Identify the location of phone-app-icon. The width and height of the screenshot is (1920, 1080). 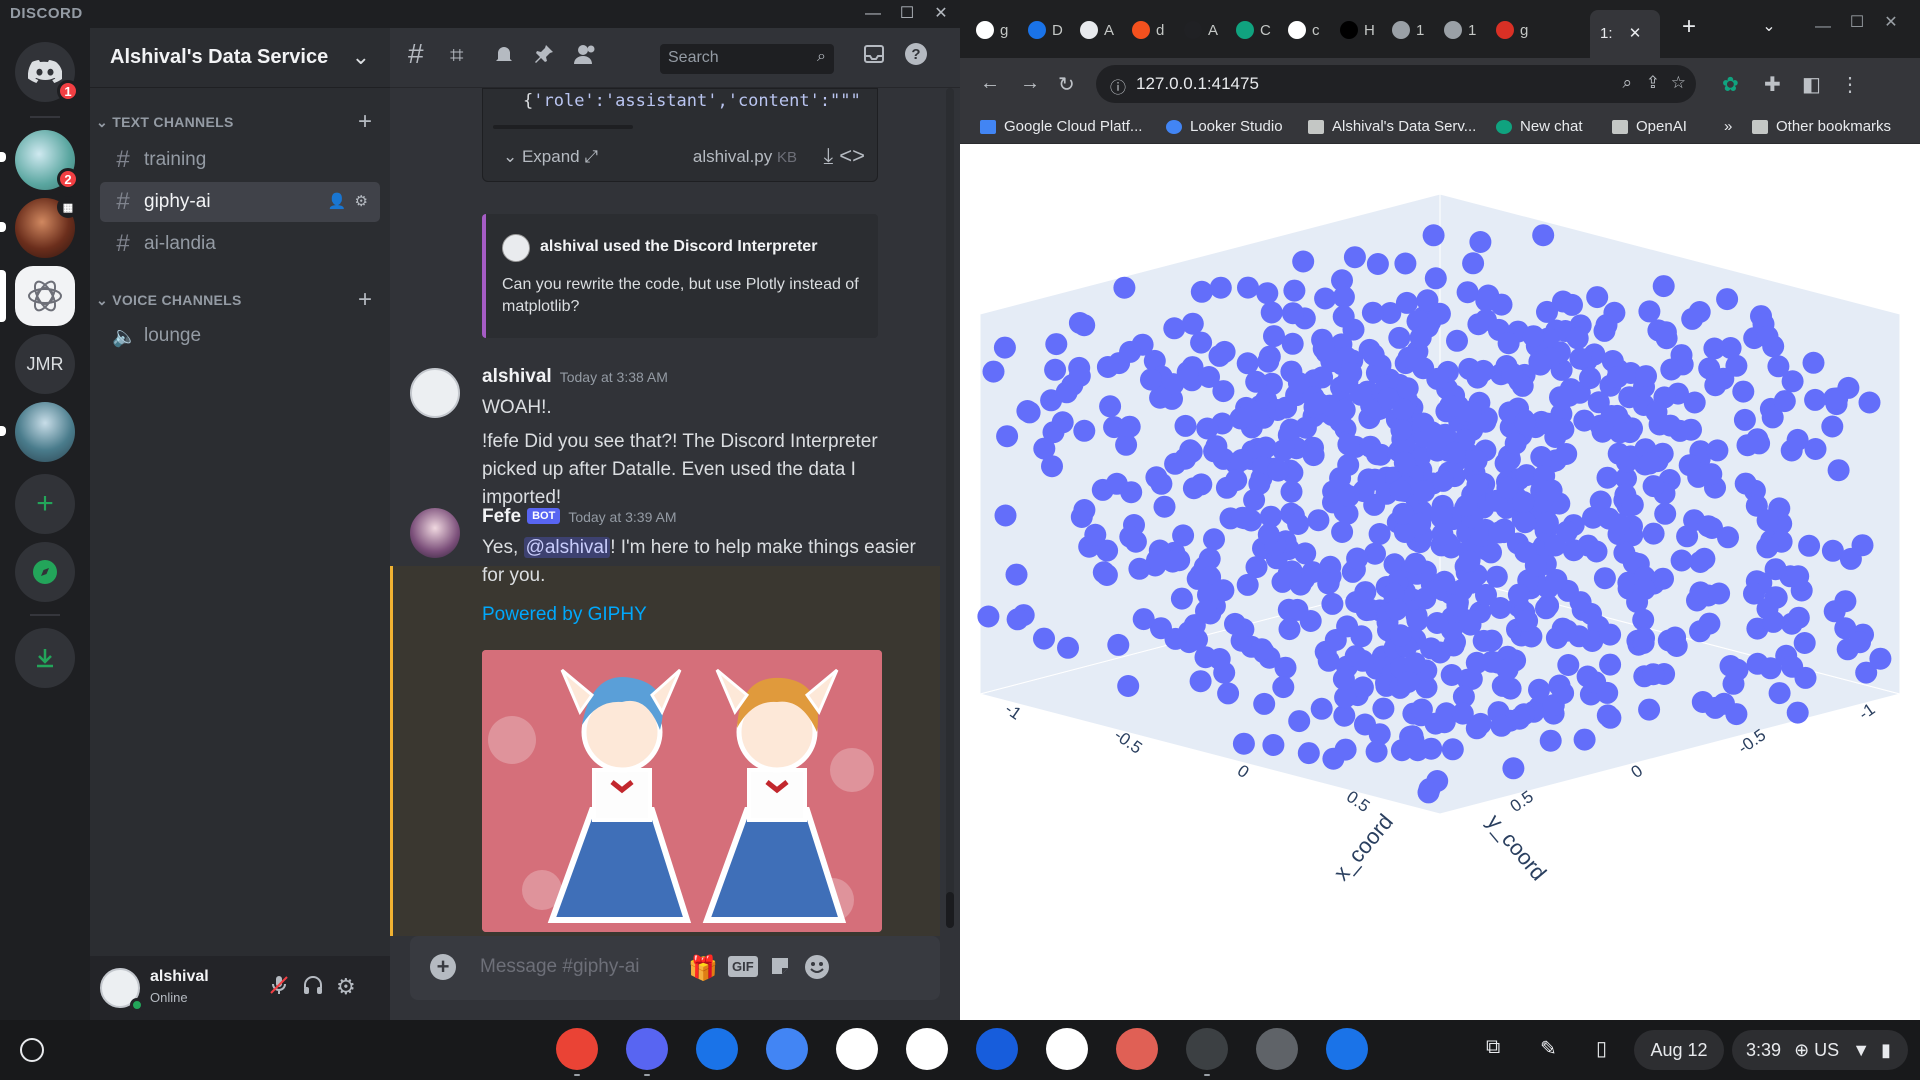
(1067, 1049).